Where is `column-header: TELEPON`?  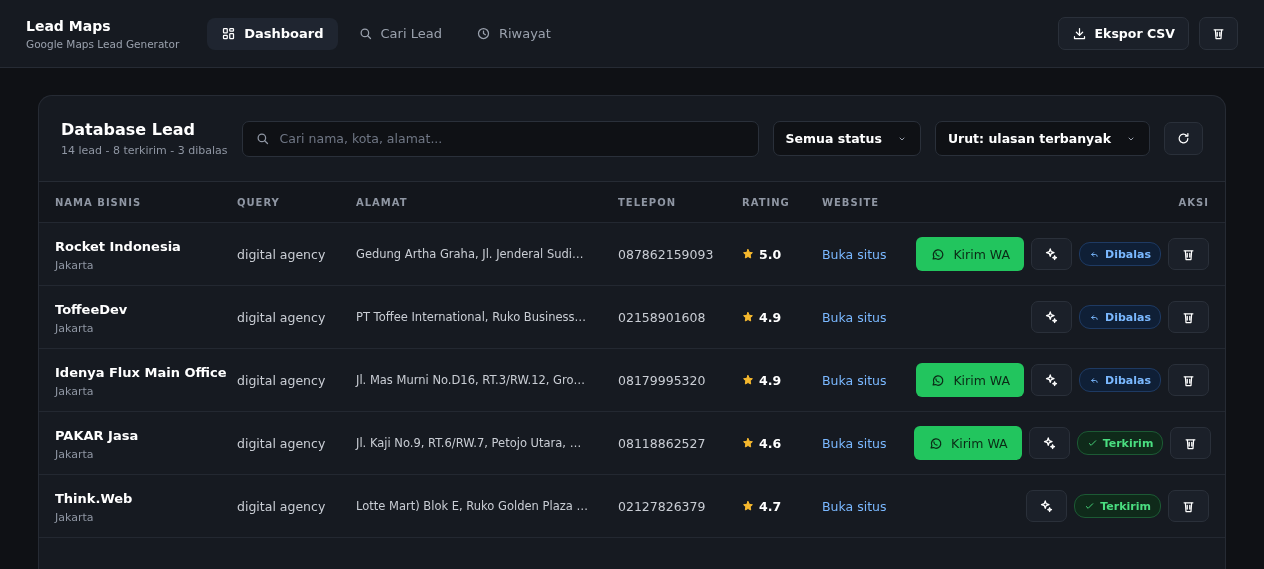 column-header: TELEPON is located at coordinates (648, 202).